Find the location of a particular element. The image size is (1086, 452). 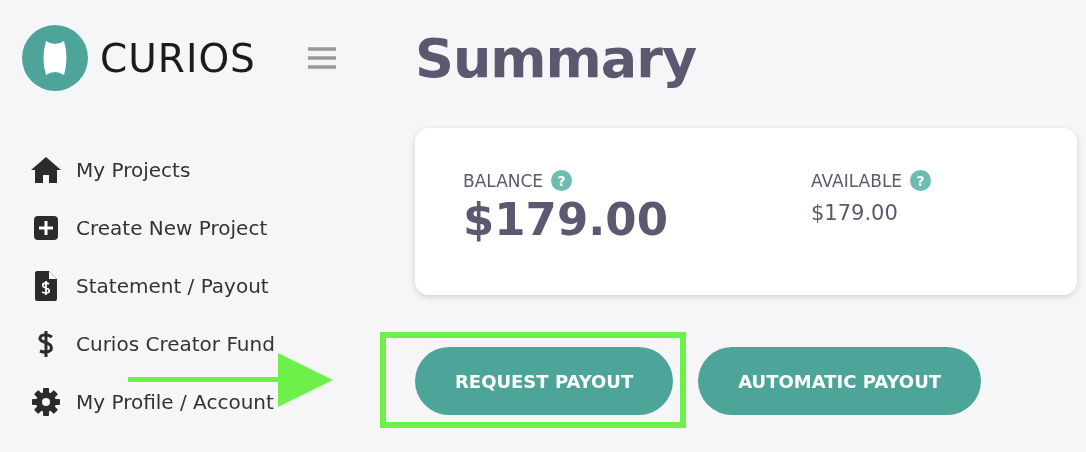

plus-square-icon is located at coordinates (46, 228).